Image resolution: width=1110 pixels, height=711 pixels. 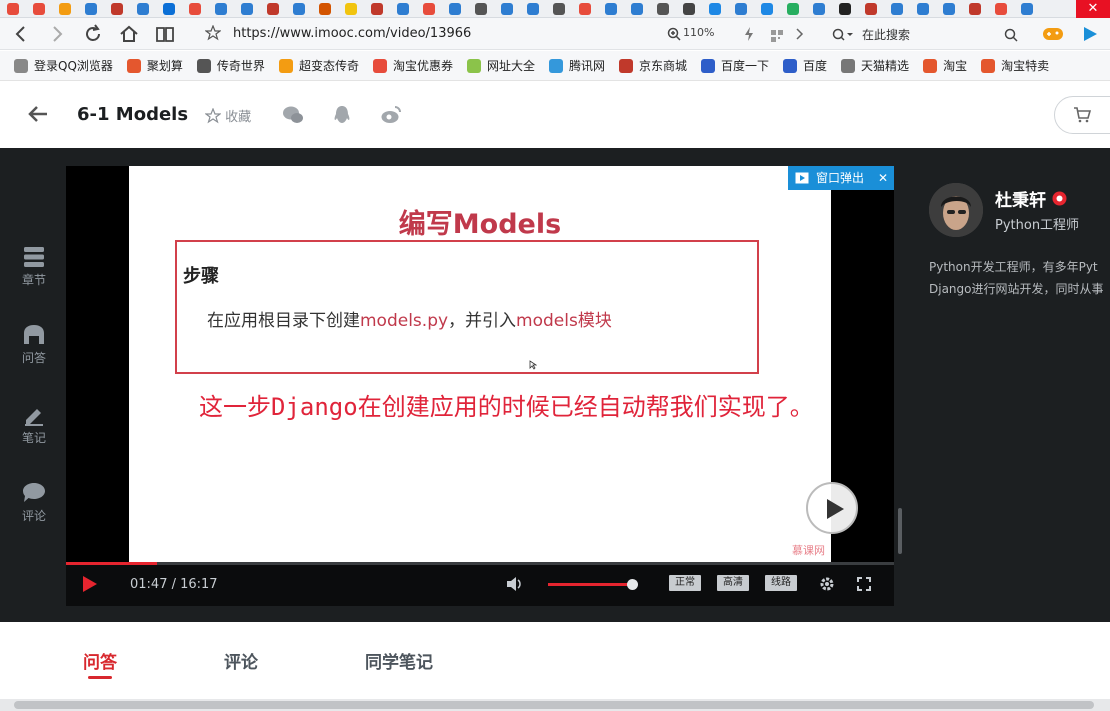 I want to click on favorite-button: 收藏, so click(x=227, y=115).